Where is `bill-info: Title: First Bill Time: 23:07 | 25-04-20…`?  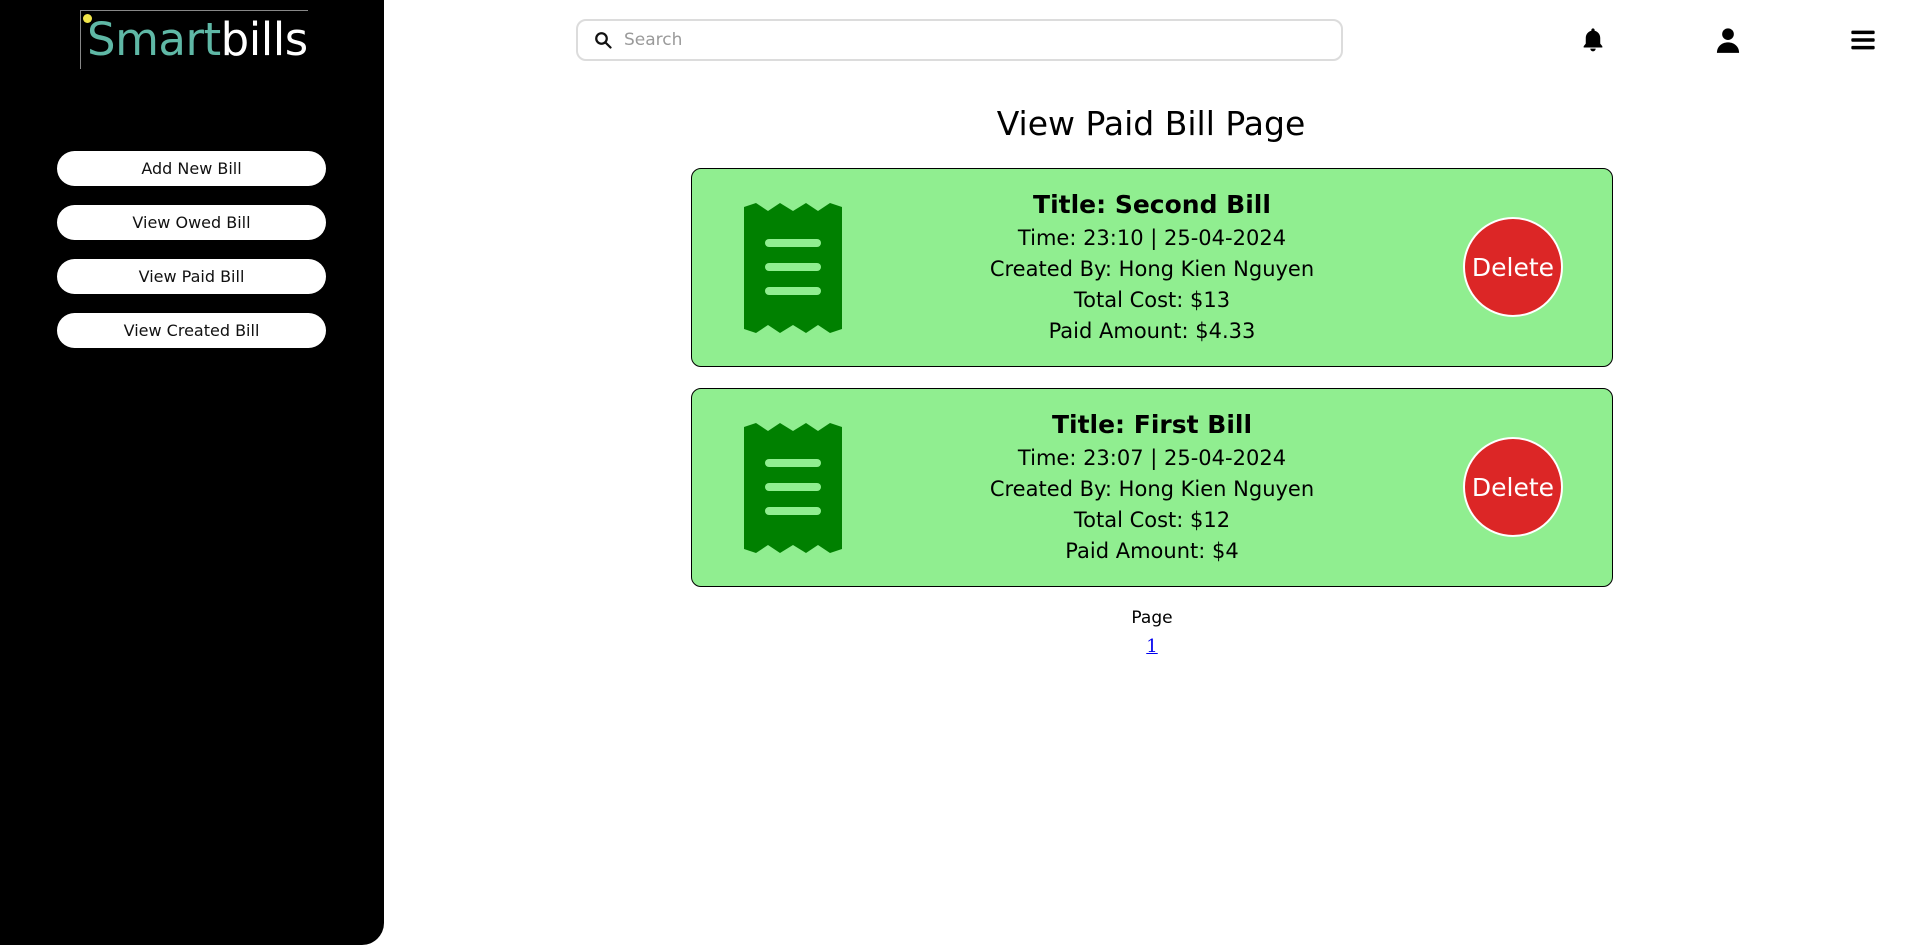
bill-info: Title: First Bill Time: 23:07 | 25-04-20… is located at coordinates (1152, 487).